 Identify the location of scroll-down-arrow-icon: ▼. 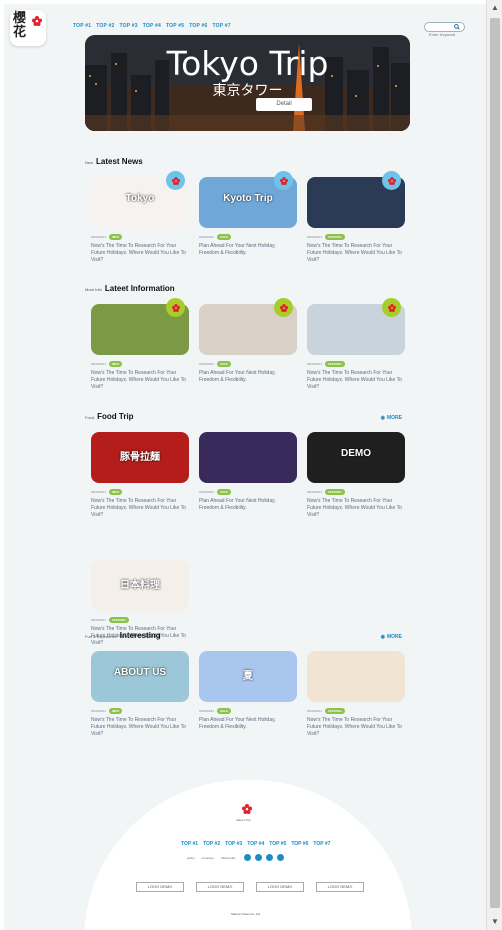
(494, 922).